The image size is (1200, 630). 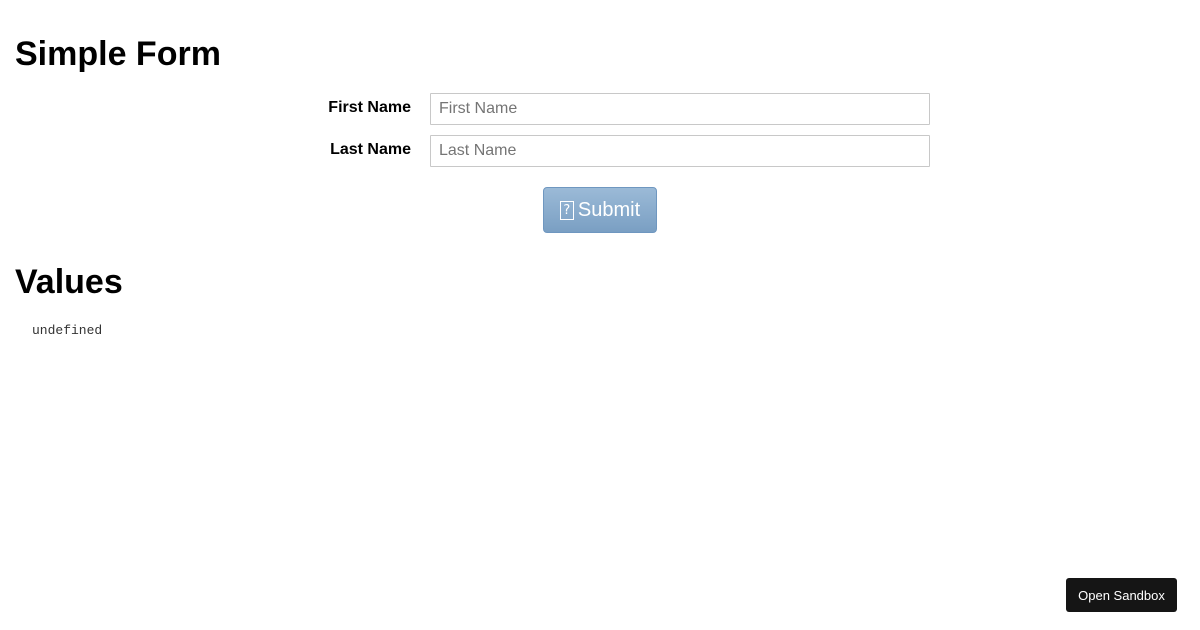 What do you see at coordinates (118, 54) in the screenshot?
I see `page-title: Simple Form` at bounding box center [118, 54].